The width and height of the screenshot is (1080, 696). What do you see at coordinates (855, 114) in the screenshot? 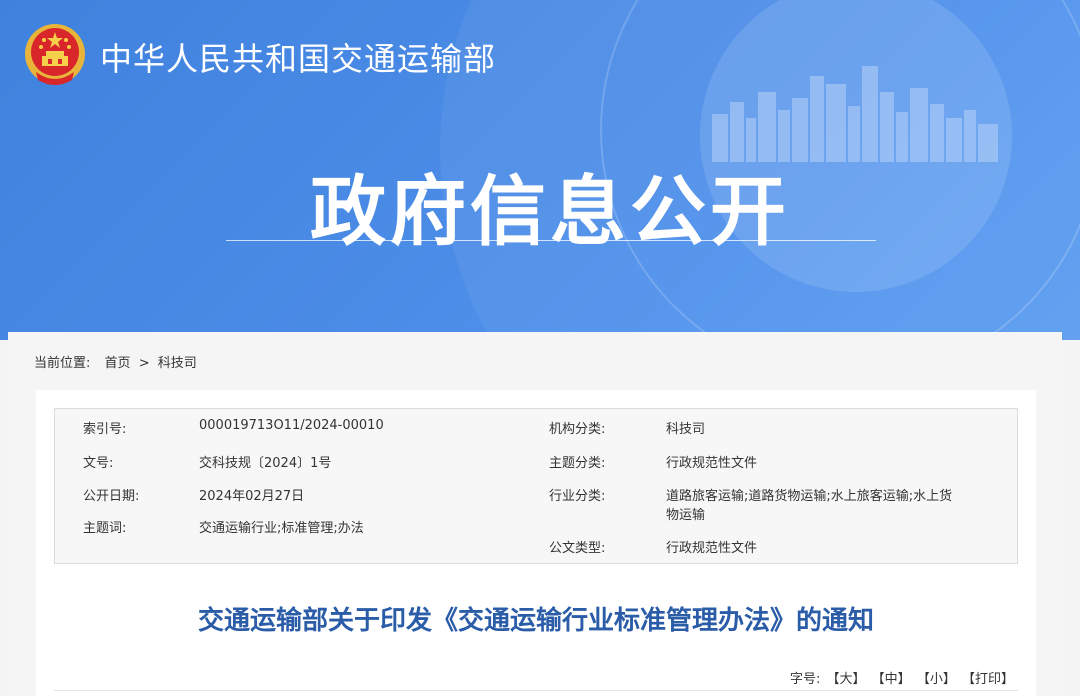
I see `city-skyline-icon` at bounding box center [855, 114].